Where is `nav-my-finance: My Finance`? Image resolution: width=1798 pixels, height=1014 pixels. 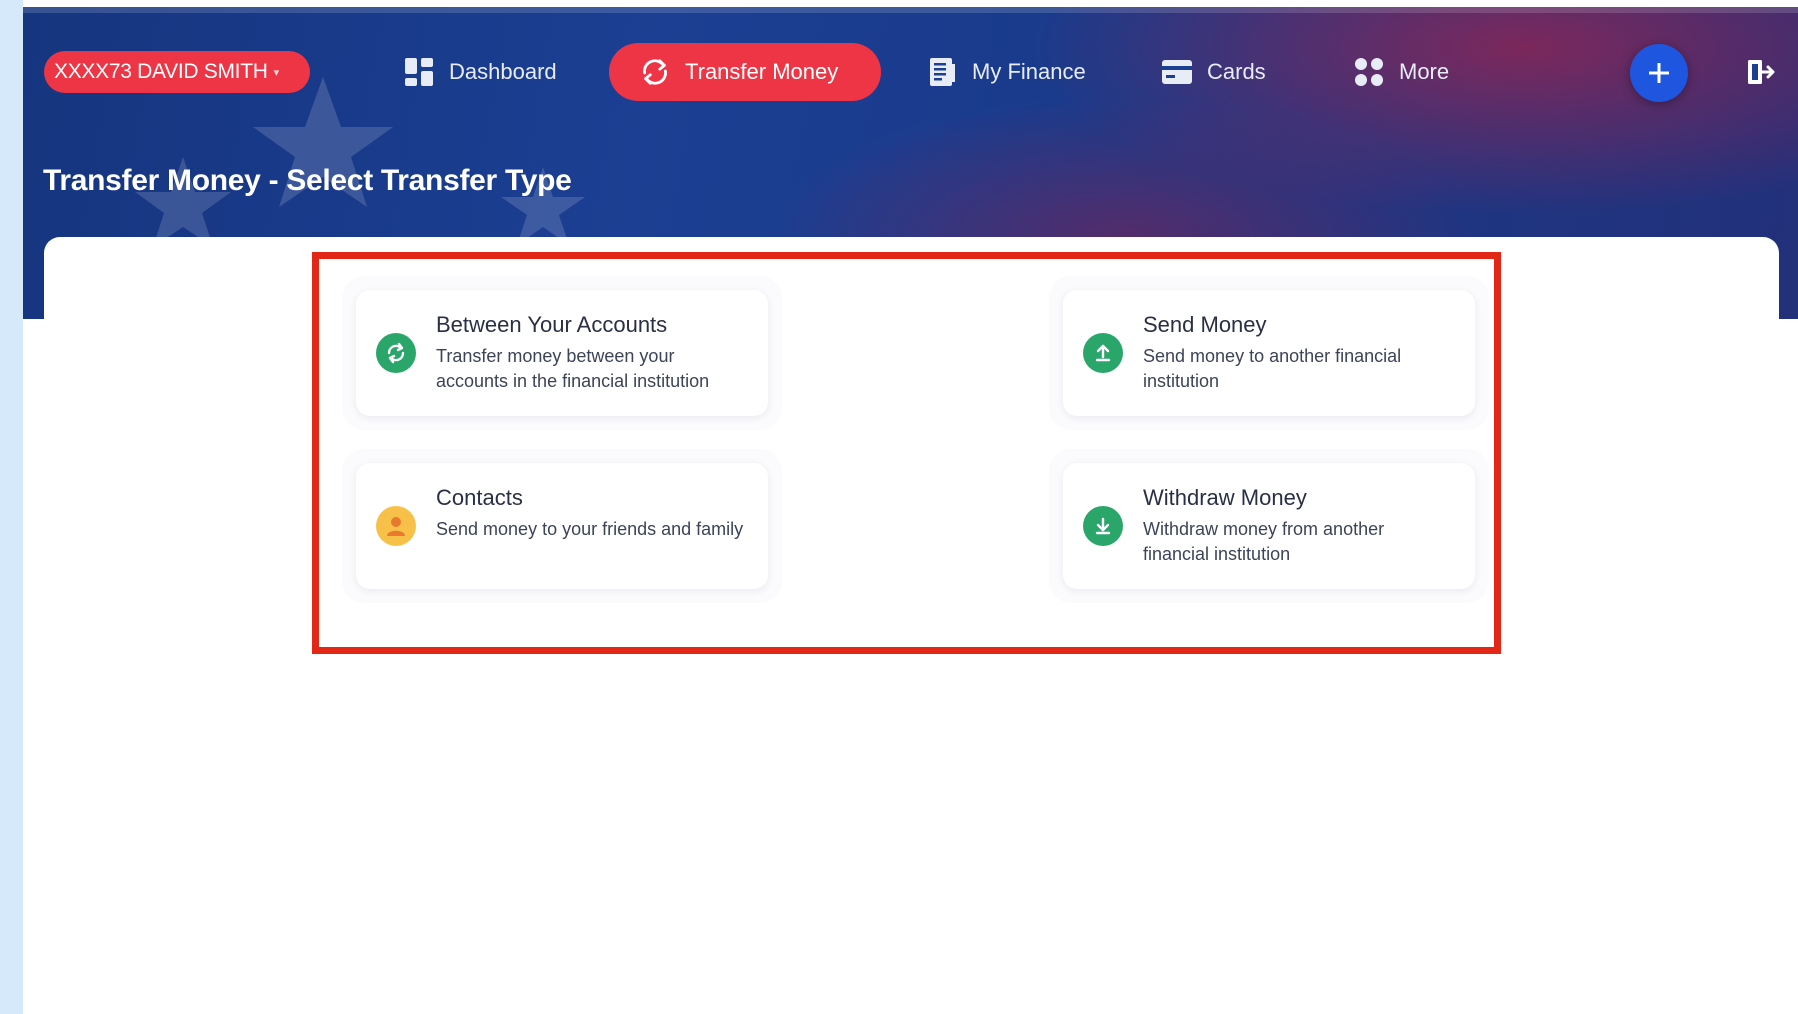
nav-my-finance: My Finance is located at coordinates (1006, 72).